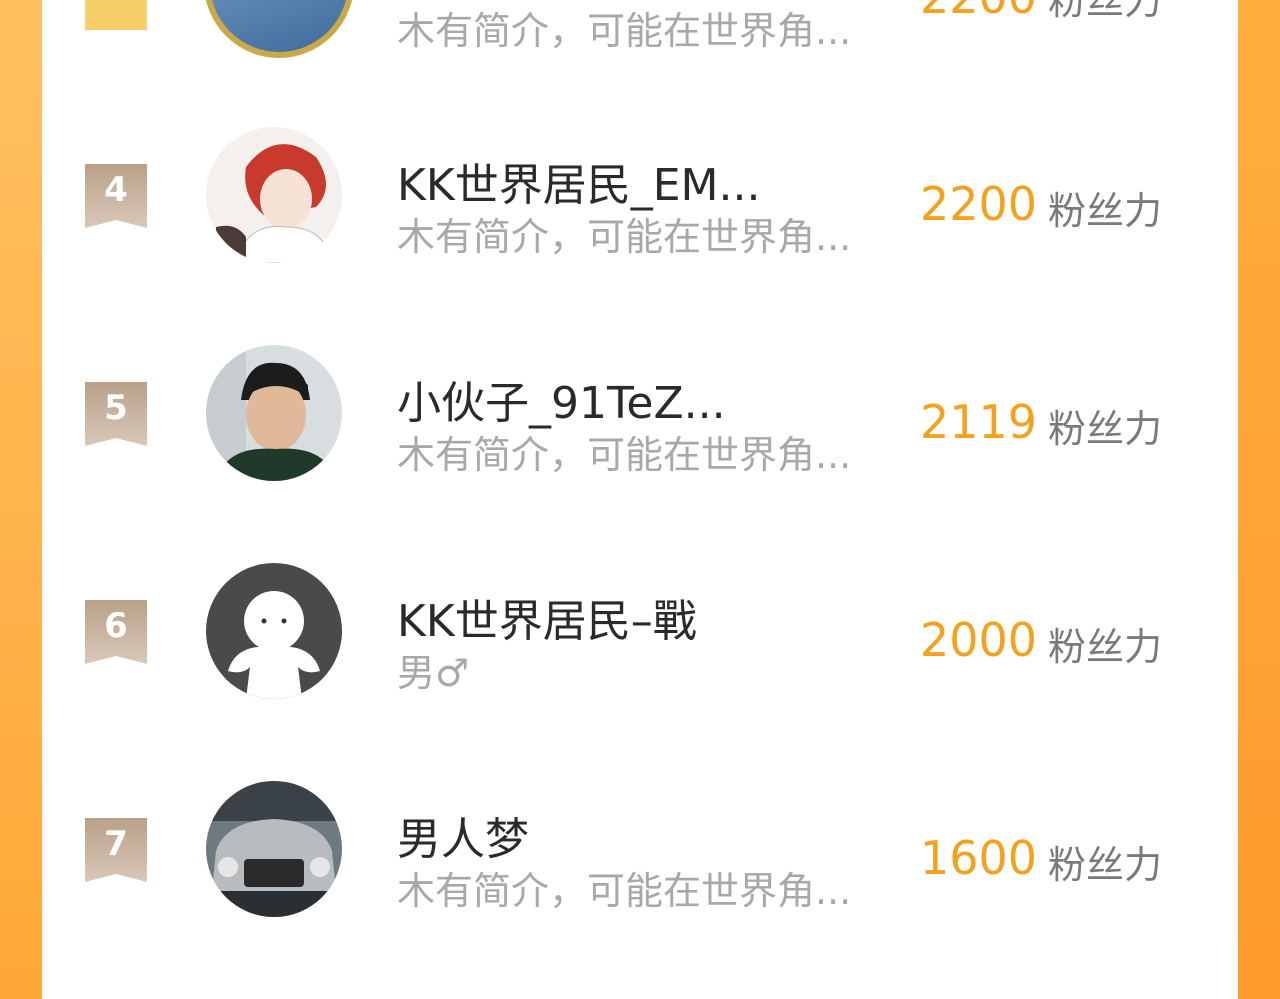  I want to click on default-user-avatar, so click(274, 631).